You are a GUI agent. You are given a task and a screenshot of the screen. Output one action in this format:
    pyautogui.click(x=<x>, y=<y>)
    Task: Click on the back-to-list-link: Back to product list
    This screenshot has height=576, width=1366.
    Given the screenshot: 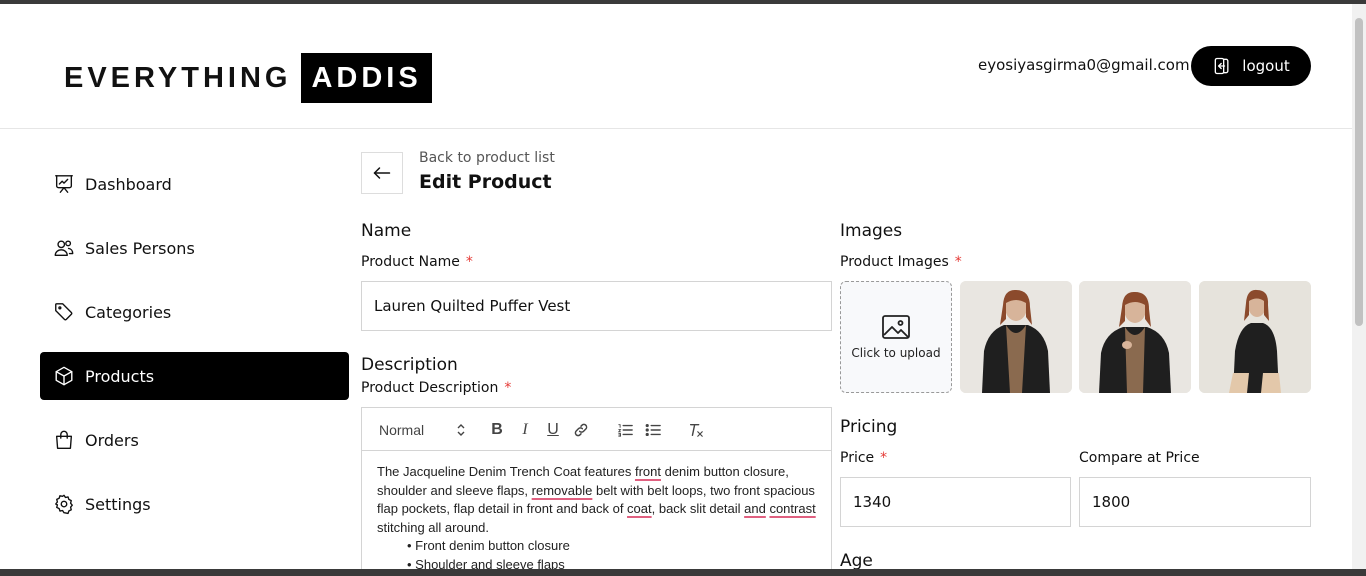 What is the action you would take?
    pyautogui.click(x=487, y=158)
    